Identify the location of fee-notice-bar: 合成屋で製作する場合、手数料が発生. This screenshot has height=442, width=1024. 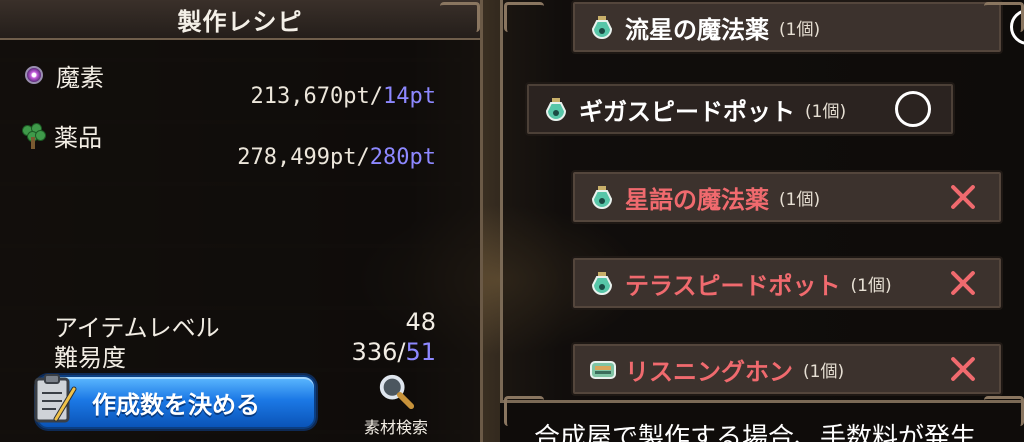
(762, 421).